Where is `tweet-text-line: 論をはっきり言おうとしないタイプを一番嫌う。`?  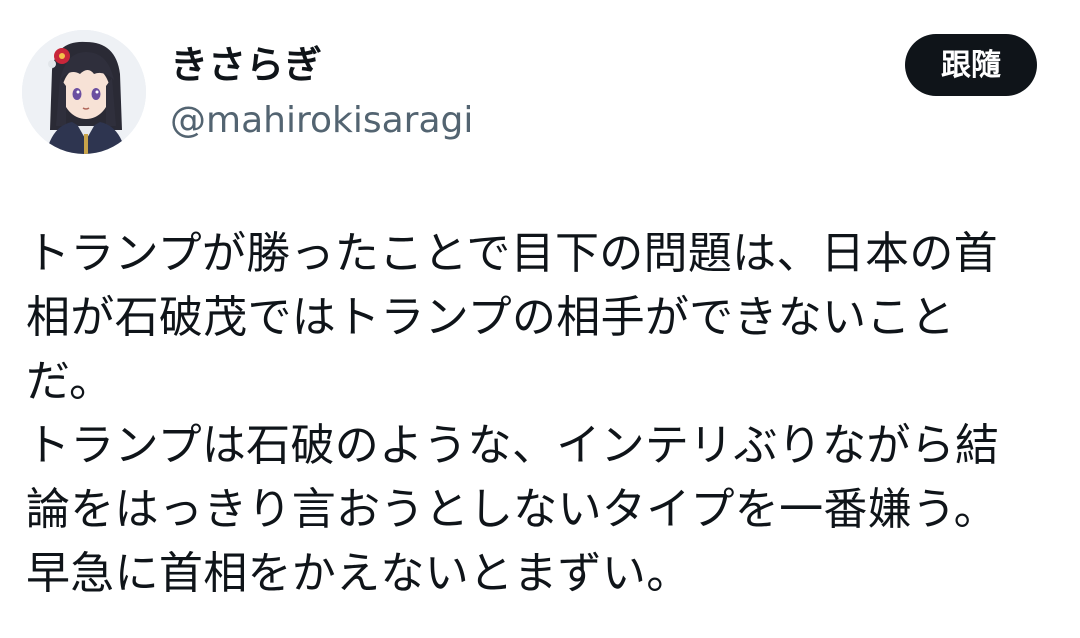
tweet-text-line: 論をはっきり言おうとしないタイプを一番嫌う。 is located at coordinates (512, 509).